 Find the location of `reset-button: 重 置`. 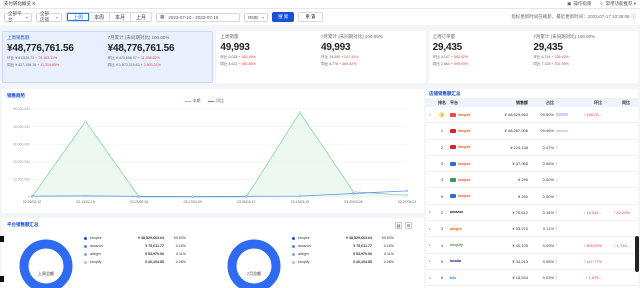

reset-button: 重 置 is located at coordinates (310, 17).